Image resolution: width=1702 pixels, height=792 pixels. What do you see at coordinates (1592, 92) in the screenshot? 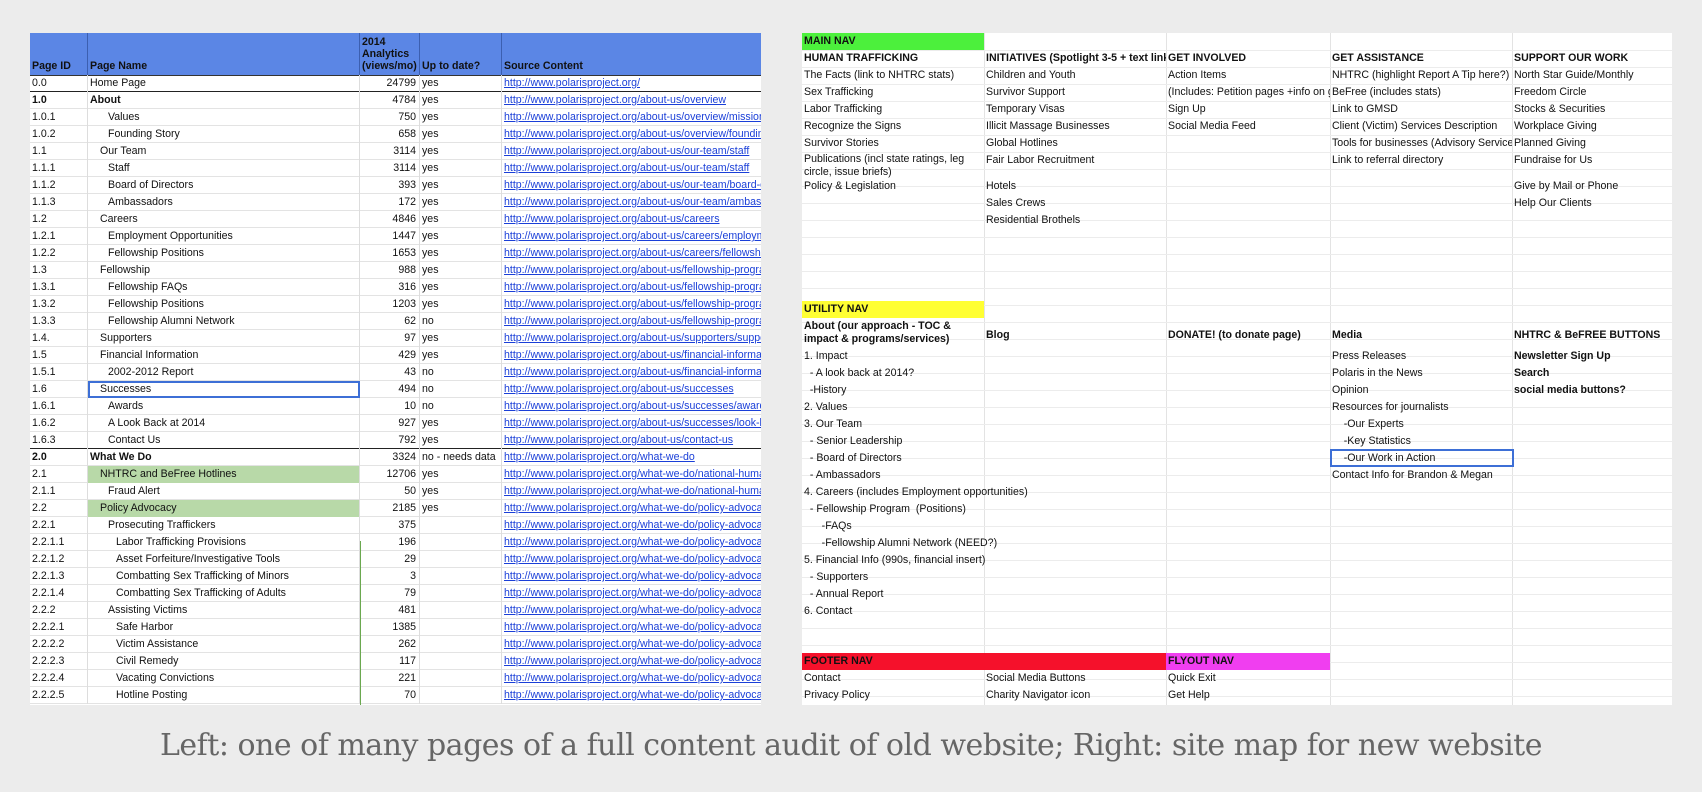
I see `main-nav-item: Freedom Circle` at bounding box center [1592, 92].